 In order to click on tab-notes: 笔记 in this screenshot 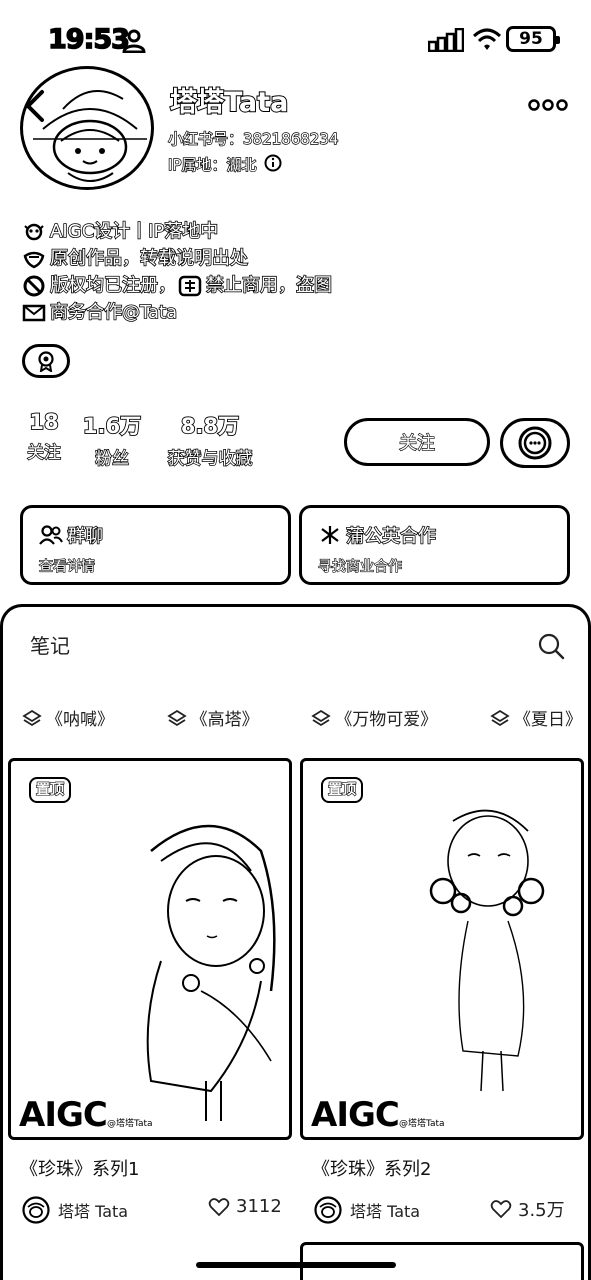, I will do `click(50, 644)`.